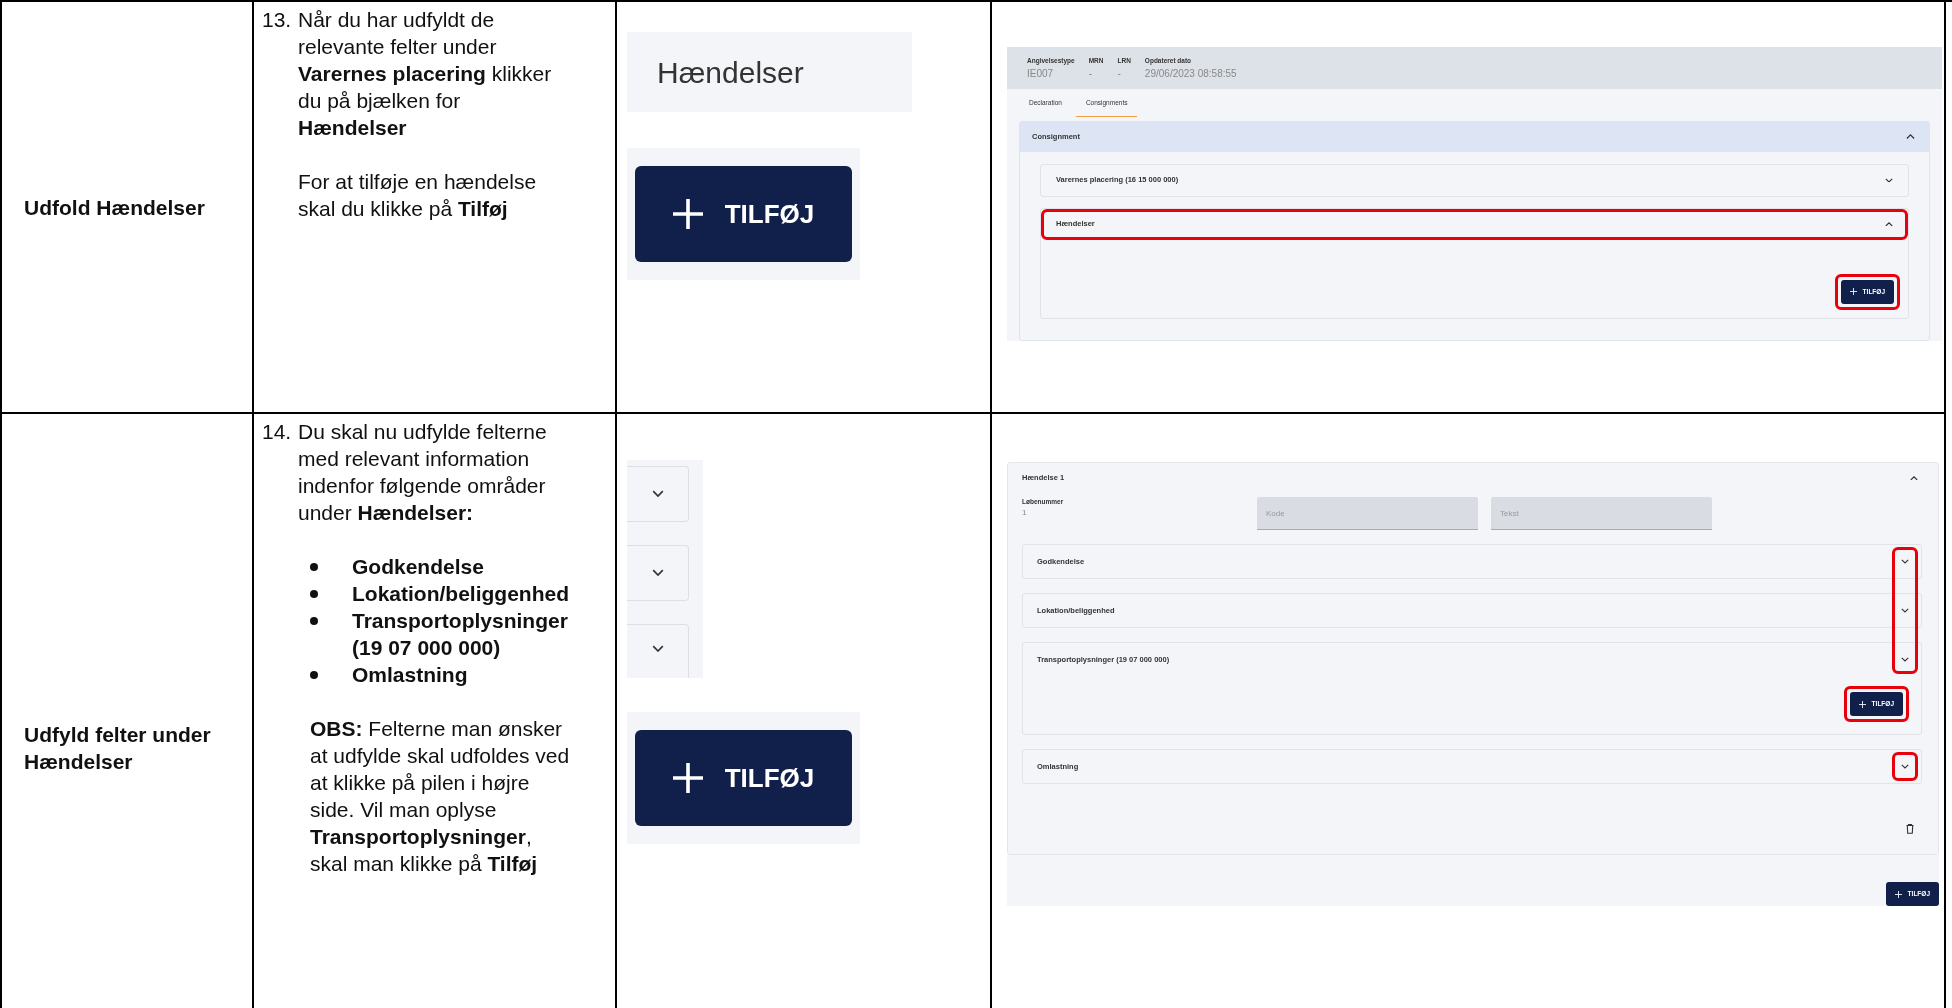 The width and height of the screenshot is (1952, 1008). What do you see at coordinates (461, 594) in the screenshot?
I see `bullet-text: Lokation/beliggenhed` at bounding box center [461, 594].